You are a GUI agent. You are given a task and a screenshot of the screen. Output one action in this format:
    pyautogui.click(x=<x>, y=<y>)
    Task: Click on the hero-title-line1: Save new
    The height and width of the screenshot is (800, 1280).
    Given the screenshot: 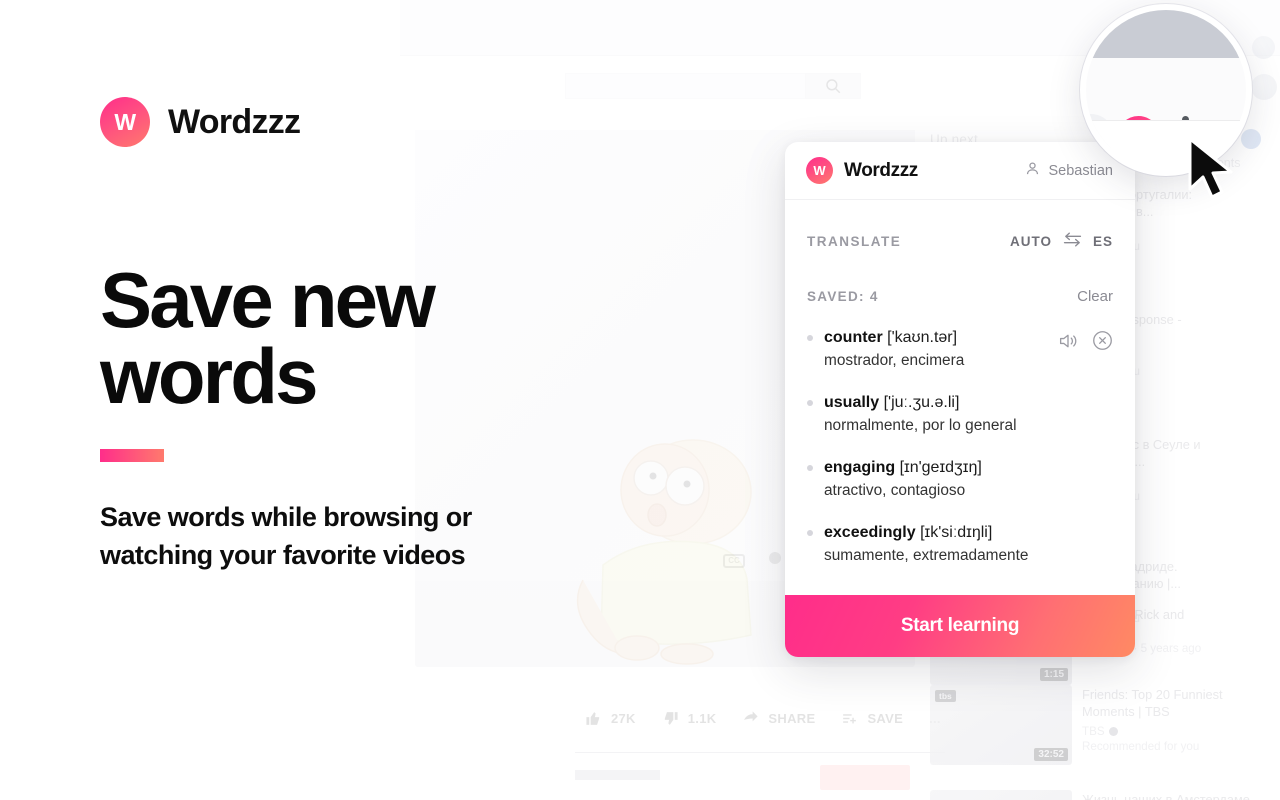 What is the action you would take?
    pyautogui.click(x=268, y=300)
    